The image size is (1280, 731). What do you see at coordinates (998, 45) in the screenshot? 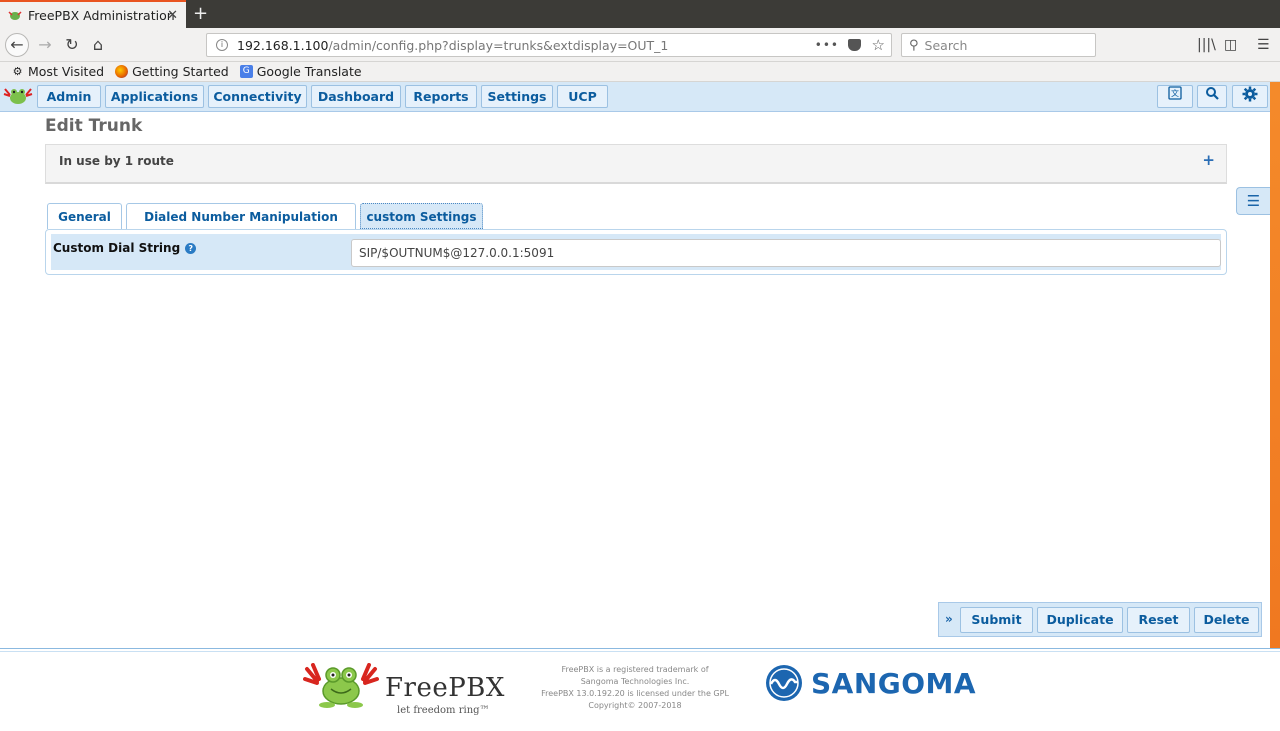
I see `browser-search-input: ⚲ Search` at bounding box center [998, 45].